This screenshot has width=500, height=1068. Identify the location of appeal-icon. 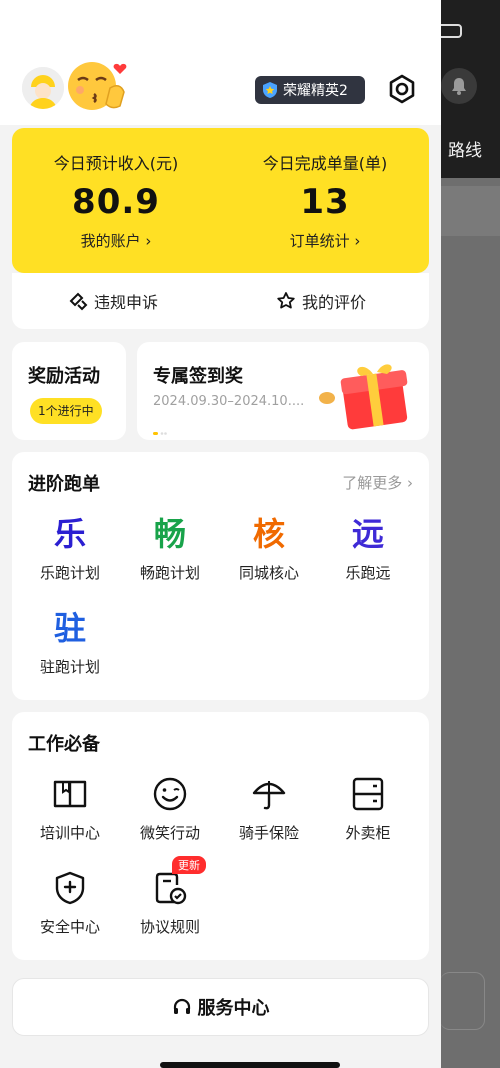
(78, 301).